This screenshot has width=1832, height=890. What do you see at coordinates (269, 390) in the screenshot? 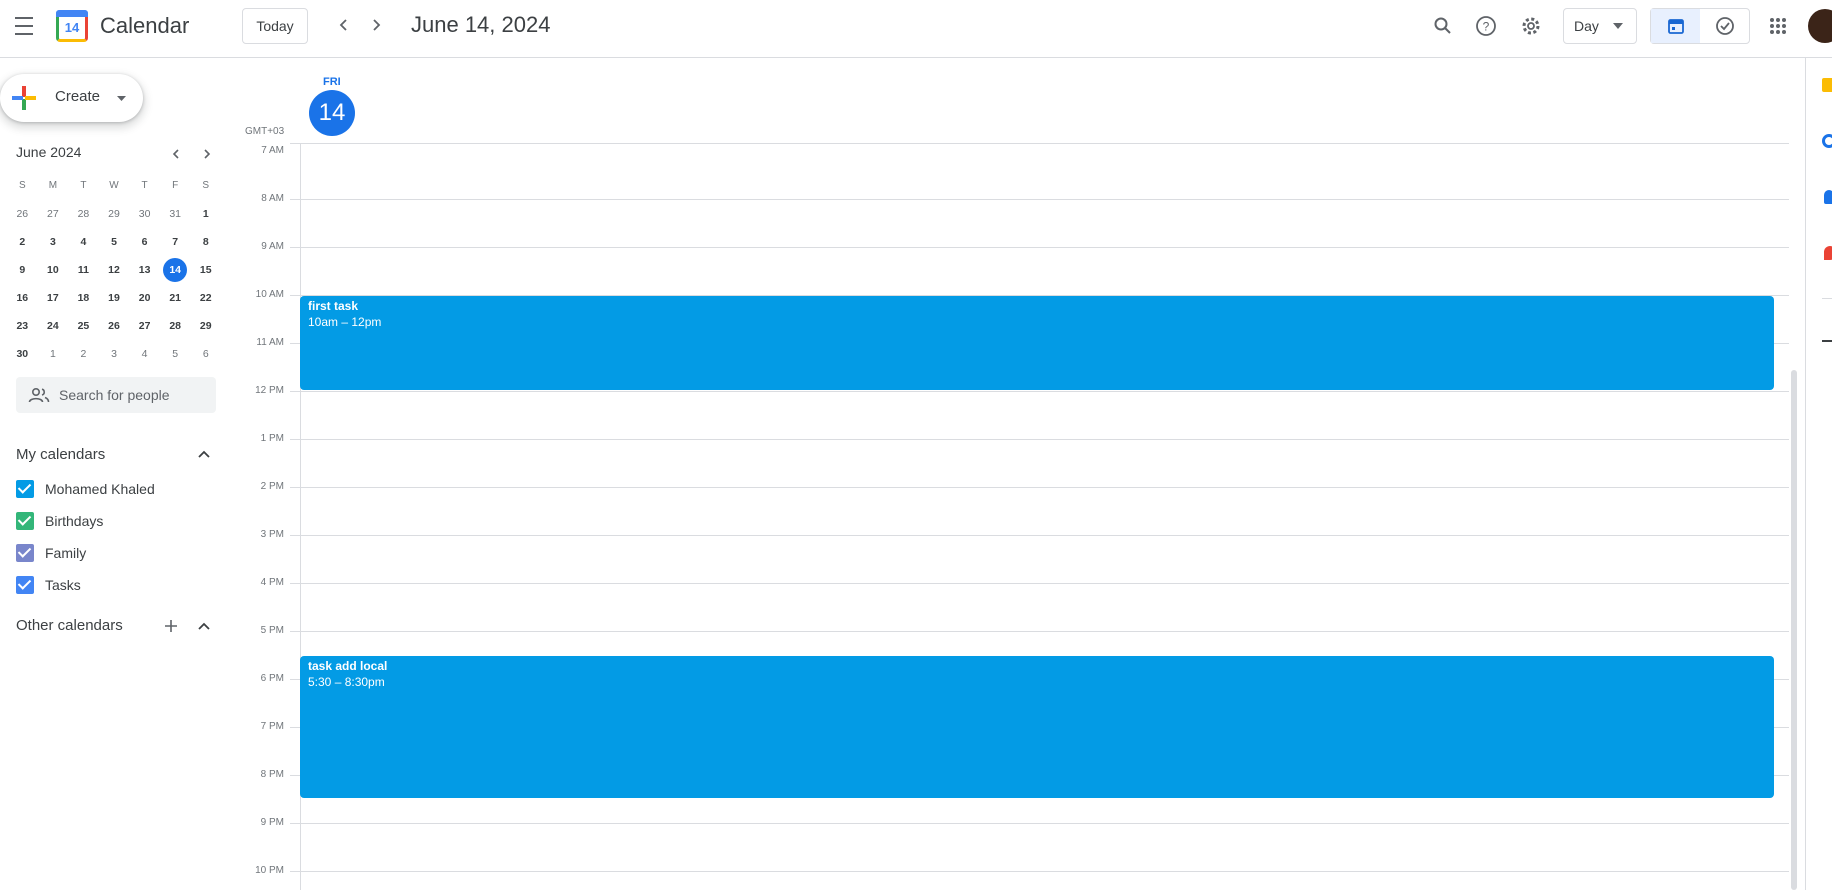
I see `hour-label: 12 PM` at bounding box center [269, 390].